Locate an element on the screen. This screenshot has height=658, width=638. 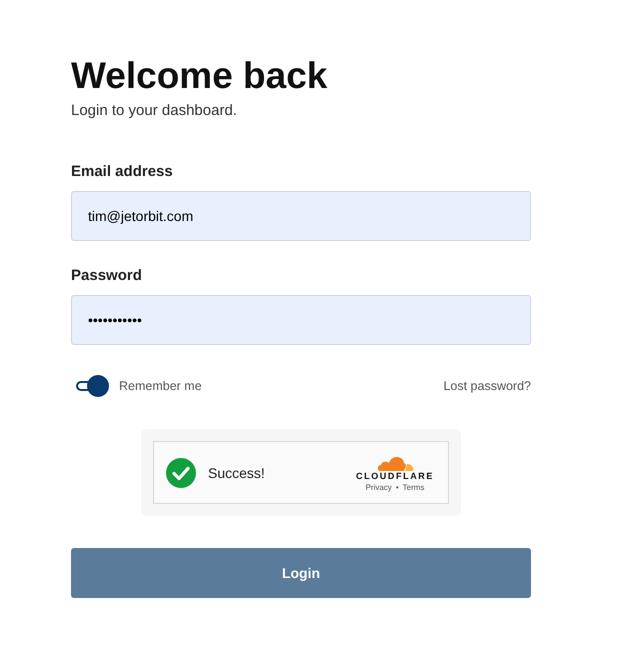
remember-label: Remember me is located at coordinates (160, 386).